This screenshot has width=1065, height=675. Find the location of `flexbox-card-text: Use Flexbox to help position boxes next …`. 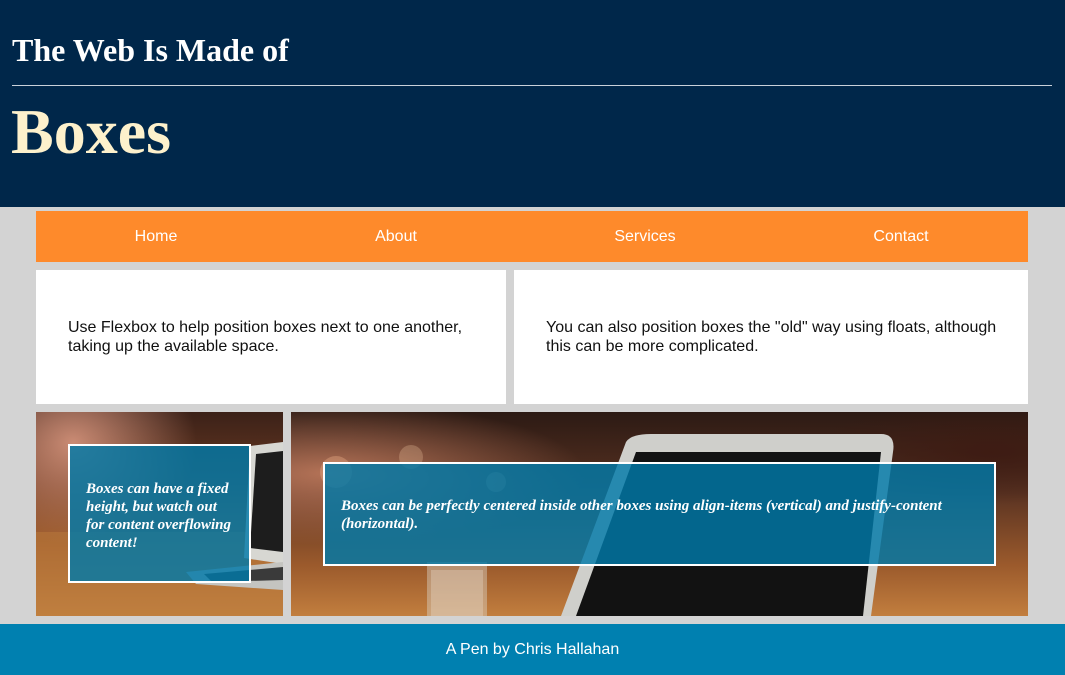

flexbox-card-text: Use Flexbox to help position boxes next … is located at coordinates (265, 337).